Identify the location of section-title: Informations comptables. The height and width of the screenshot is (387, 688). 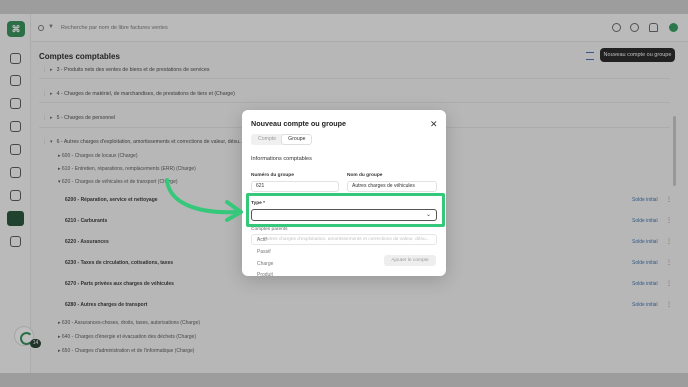
(281, 159).